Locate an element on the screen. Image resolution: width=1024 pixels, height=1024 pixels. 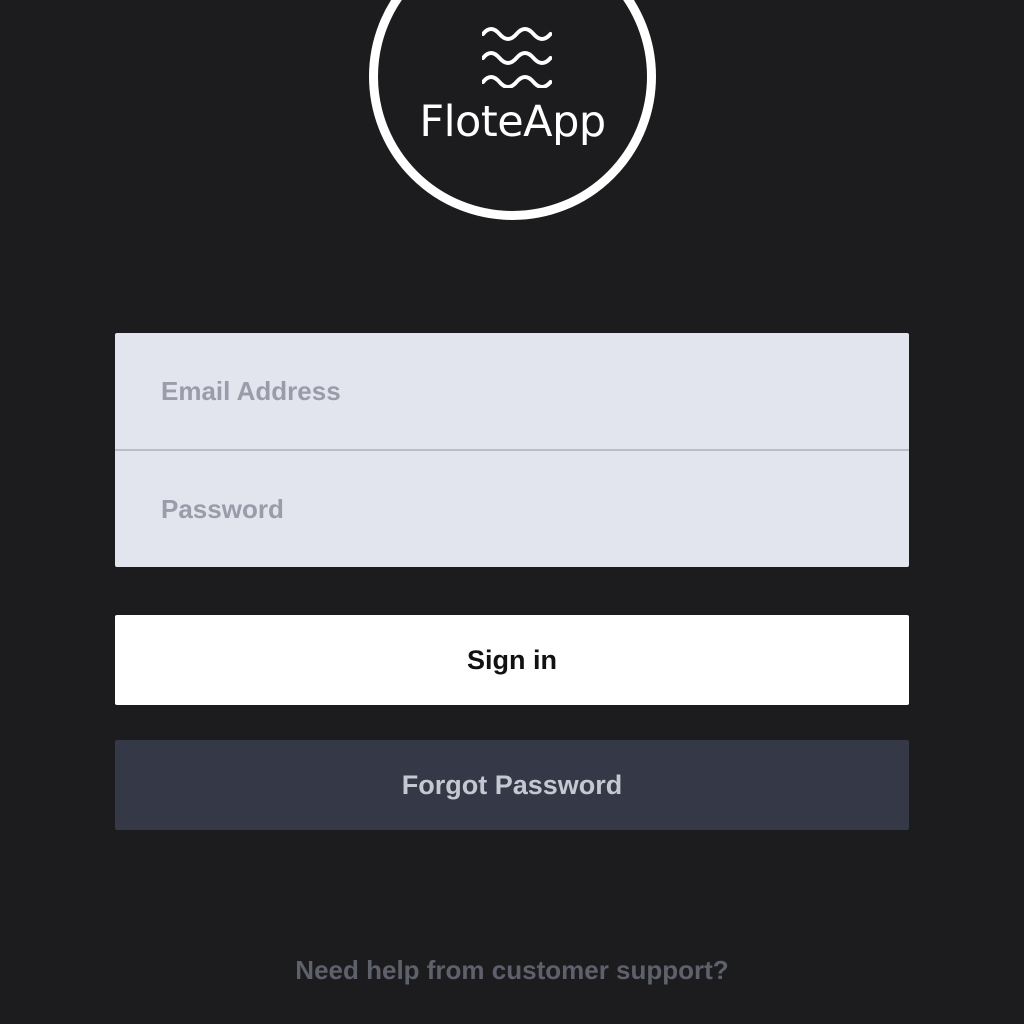
app-logo: FloteApp is located at coordinates (512, 110).